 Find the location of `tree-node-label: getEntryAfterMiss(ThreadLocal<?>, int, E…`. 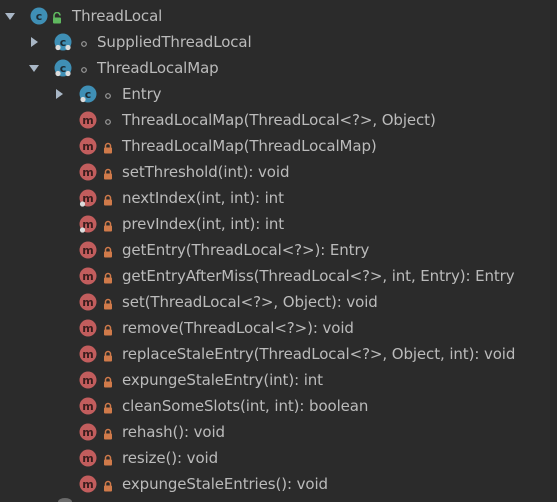

tree-node-label: getEntryAfterMiss(ThreadLocal<?>, int, E… is located at coordinates (318, 276).